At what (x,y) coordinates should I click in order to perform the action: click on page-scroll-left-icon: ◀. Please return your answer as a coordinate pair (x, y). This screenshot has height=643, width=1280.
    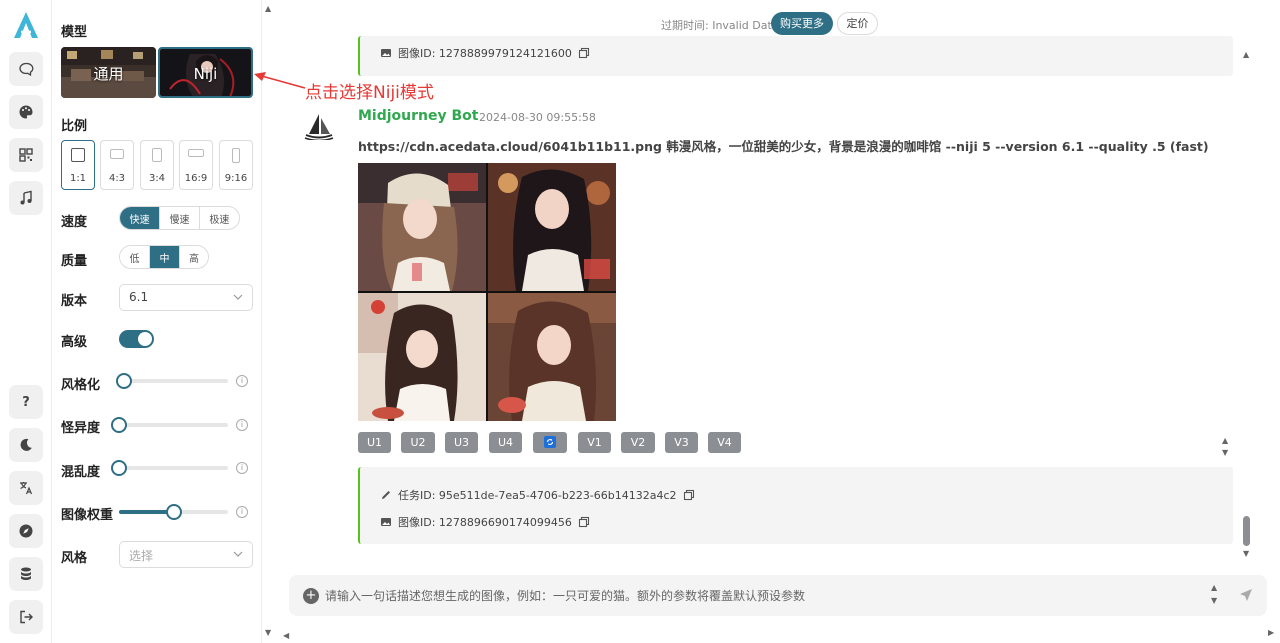
    Looking at the image, I should click on (286, 635).